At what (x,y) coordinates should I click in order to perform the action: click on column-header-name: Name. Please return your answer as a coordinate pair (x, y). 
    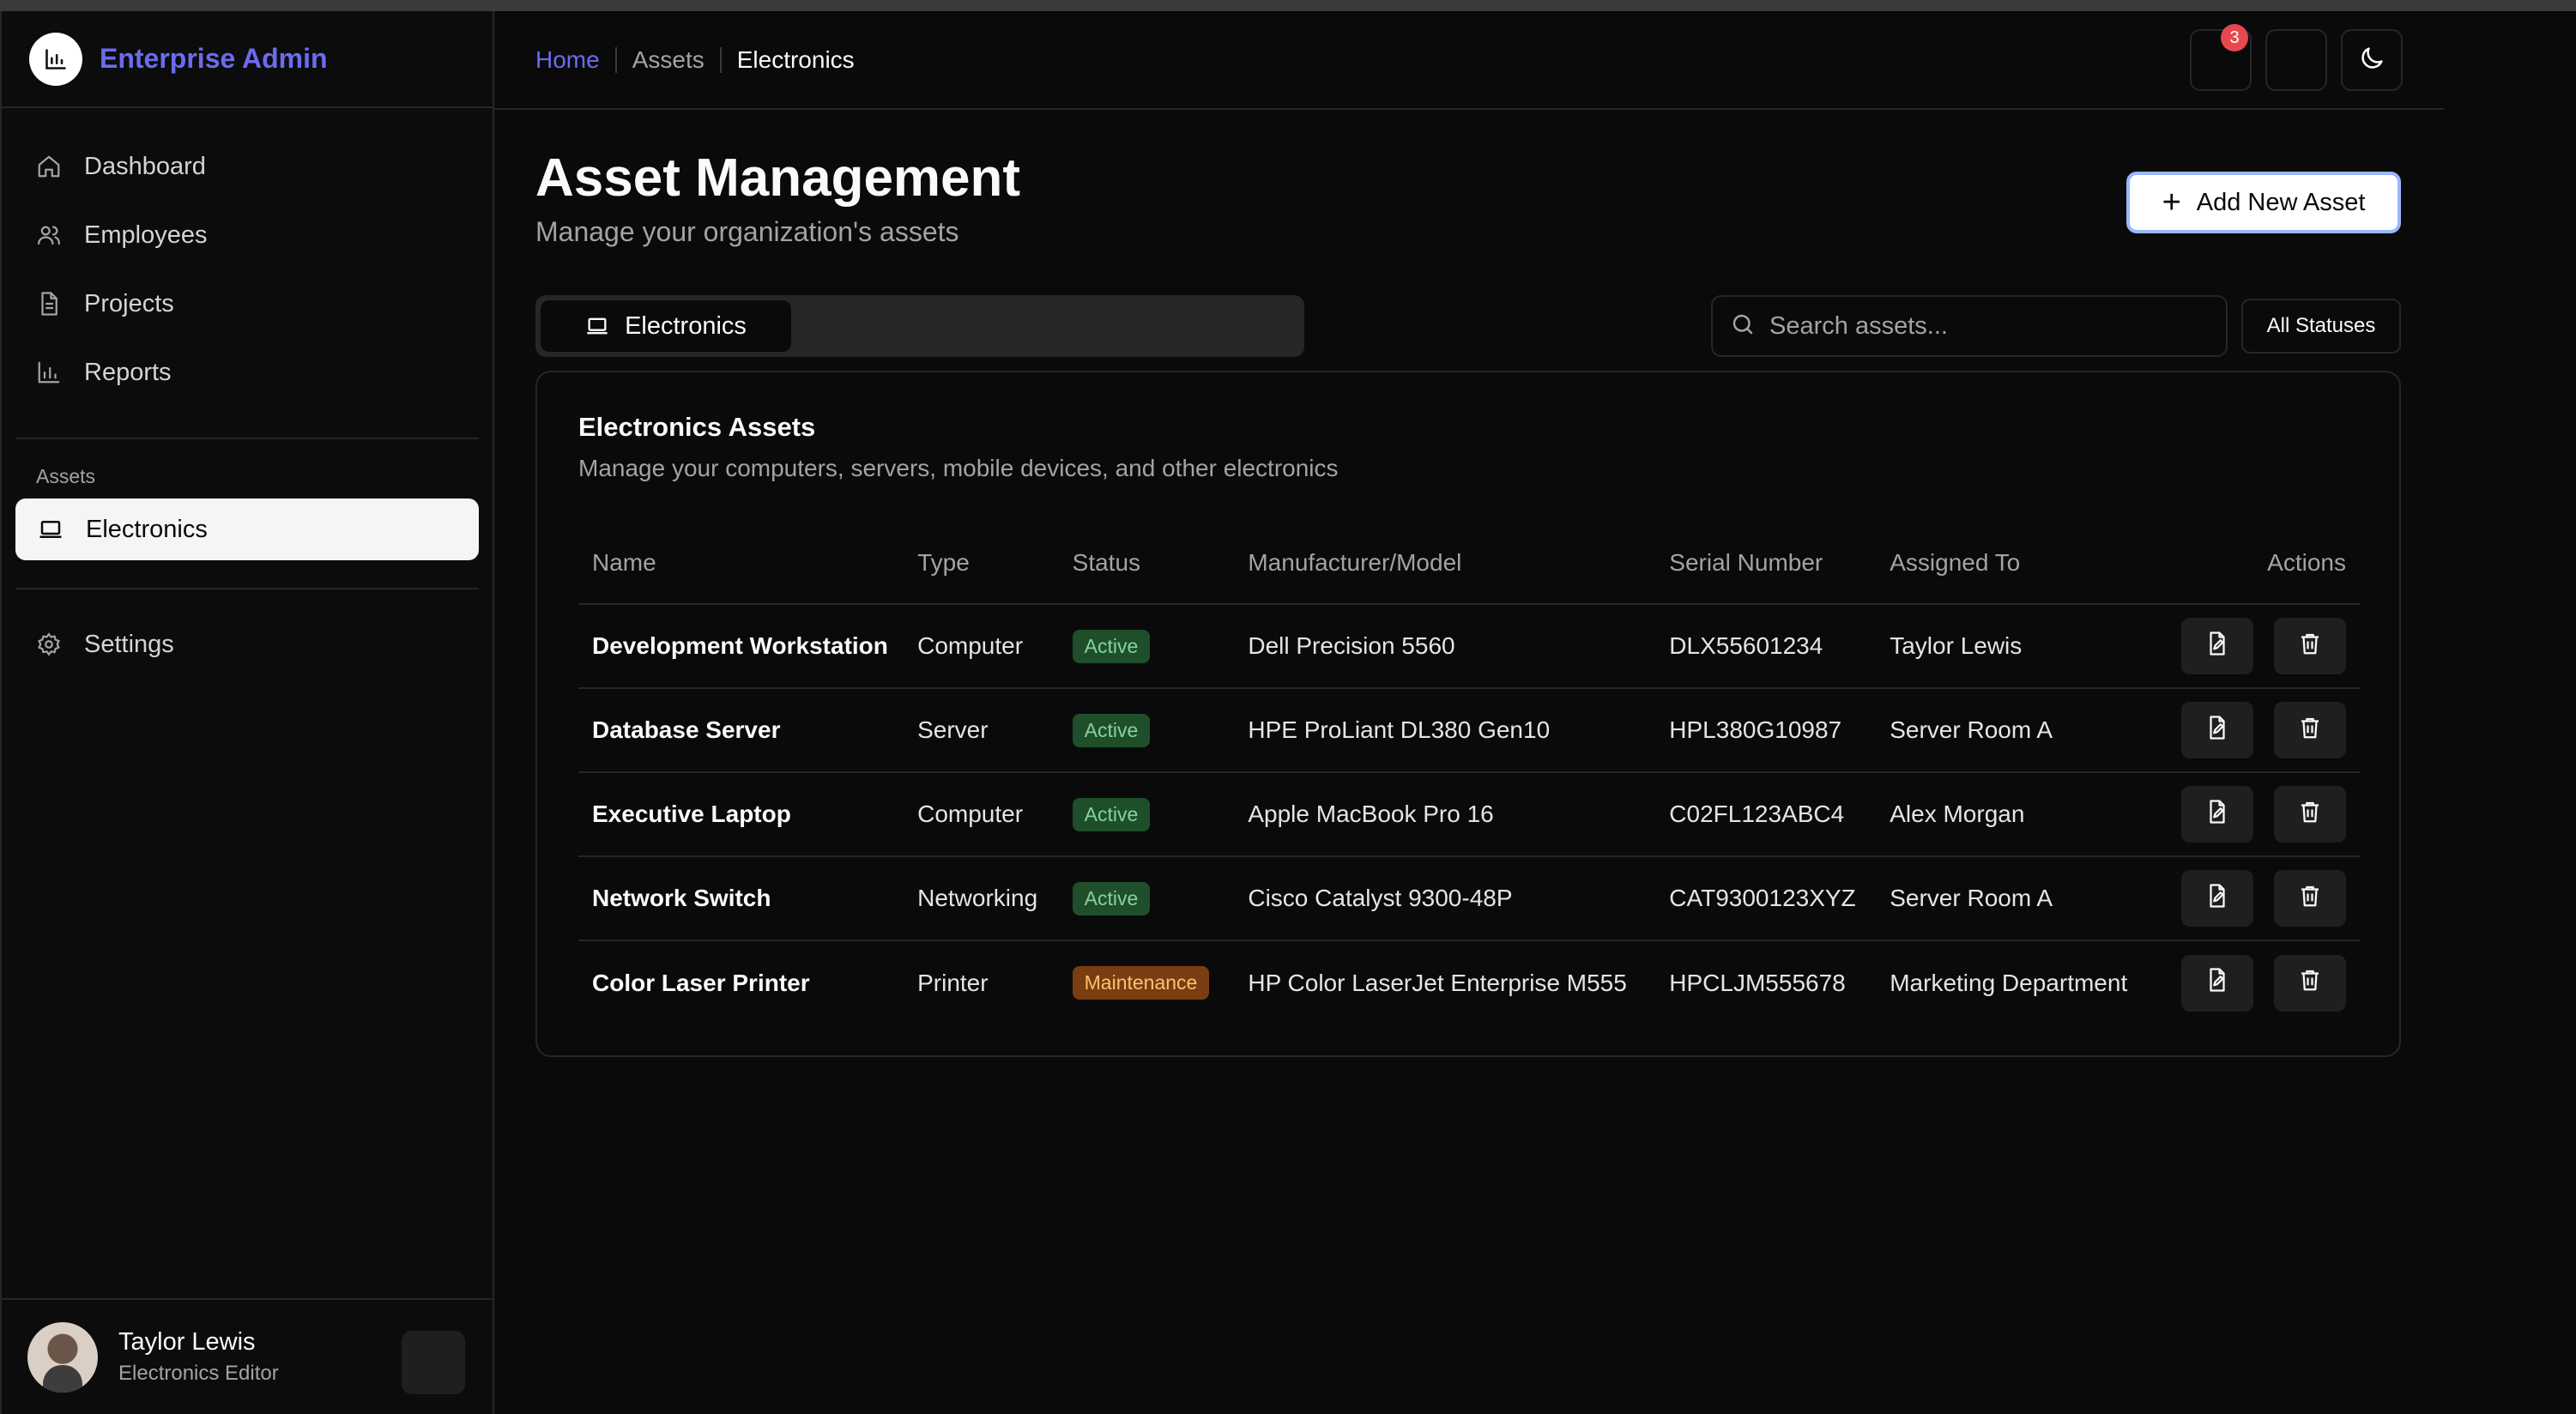
    Looking at the image, I should click on (741, 563).